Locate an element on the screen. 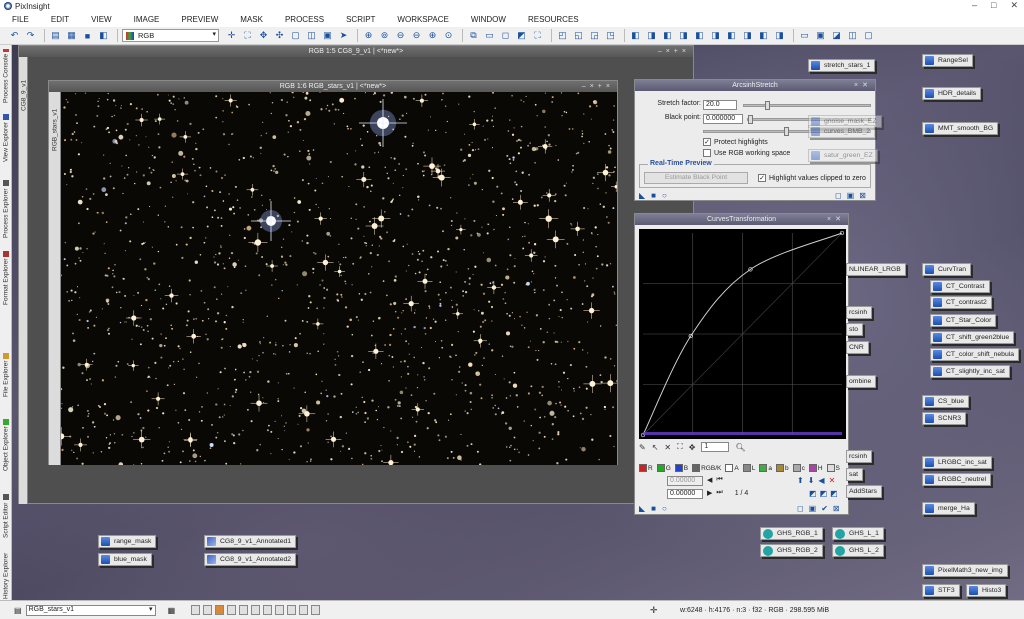 The width and height of the screenshot is (1024, 619). process-icon-stf3: STF3 is located at coordinates (941, 590).